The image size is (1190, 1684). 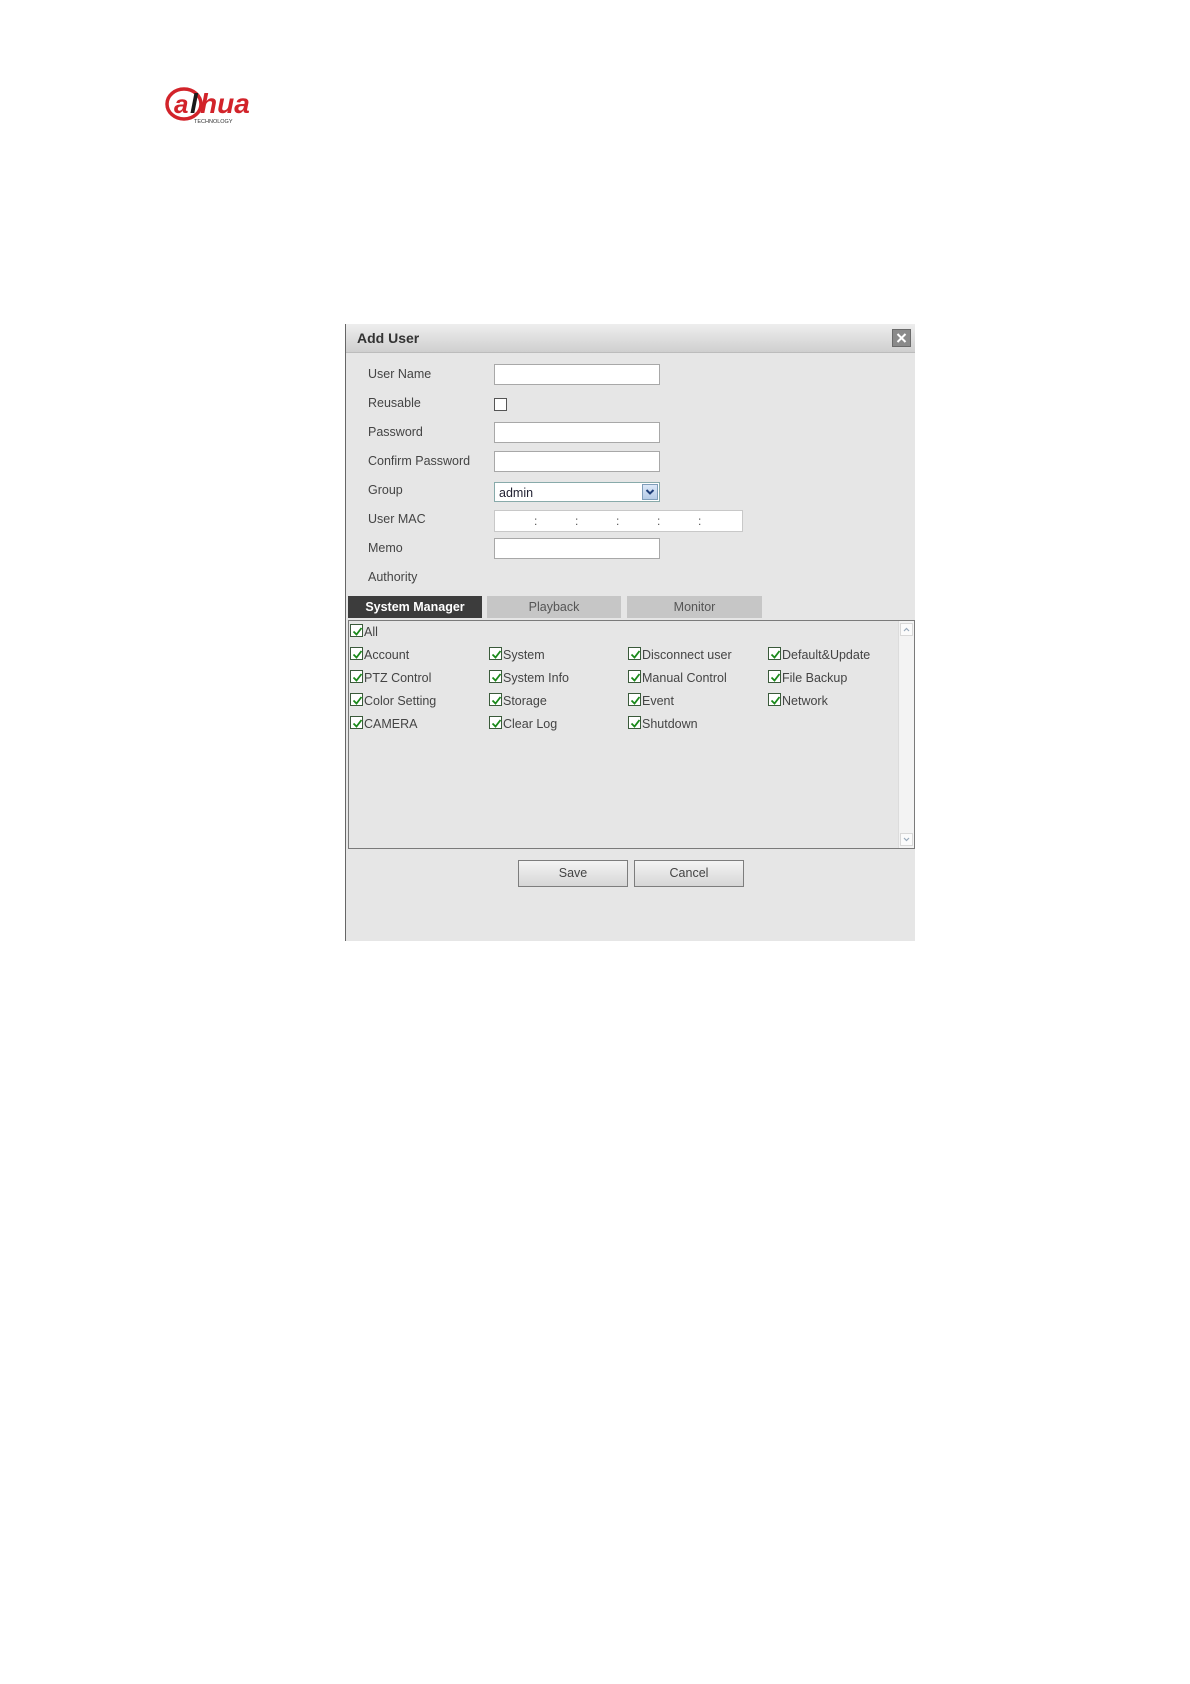 What do you see at coordinates (385, 548) in the screenshot?
I see `memo-label: Memo` at bounding box center [385, 548].